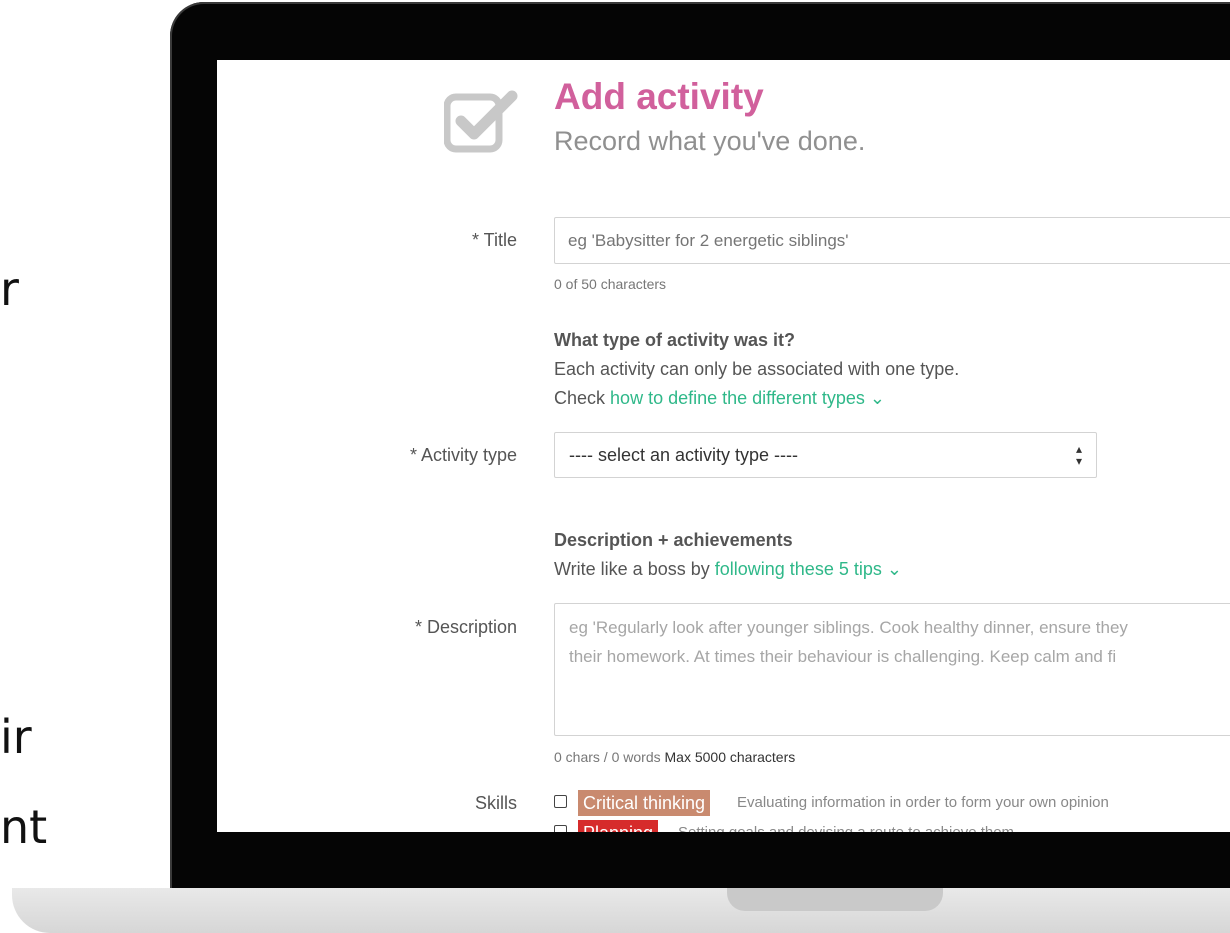  I want to click on title-char-counter: 0 of 50 characters, so click(610, 284).